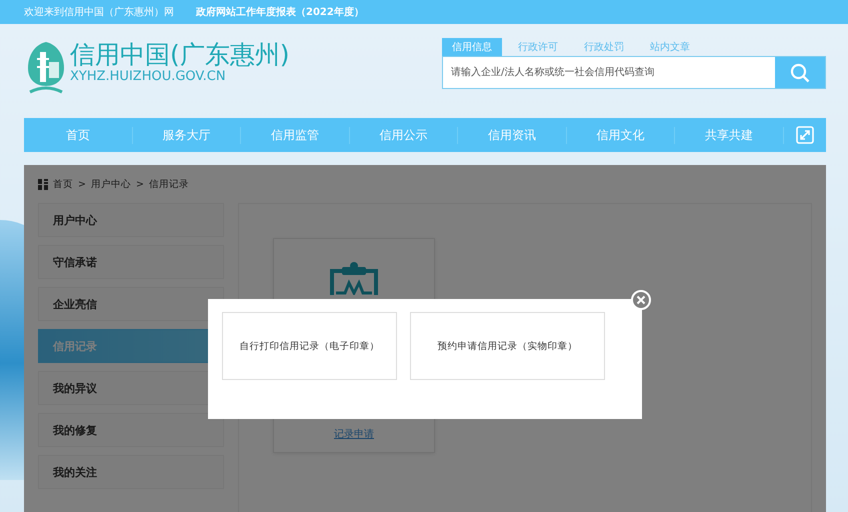 This screenshot has width=848, height=512. What do you see at coordinates (805, 135) in the screenshot?
I see `fullscreen-icon` at bounding box center [805, 135].